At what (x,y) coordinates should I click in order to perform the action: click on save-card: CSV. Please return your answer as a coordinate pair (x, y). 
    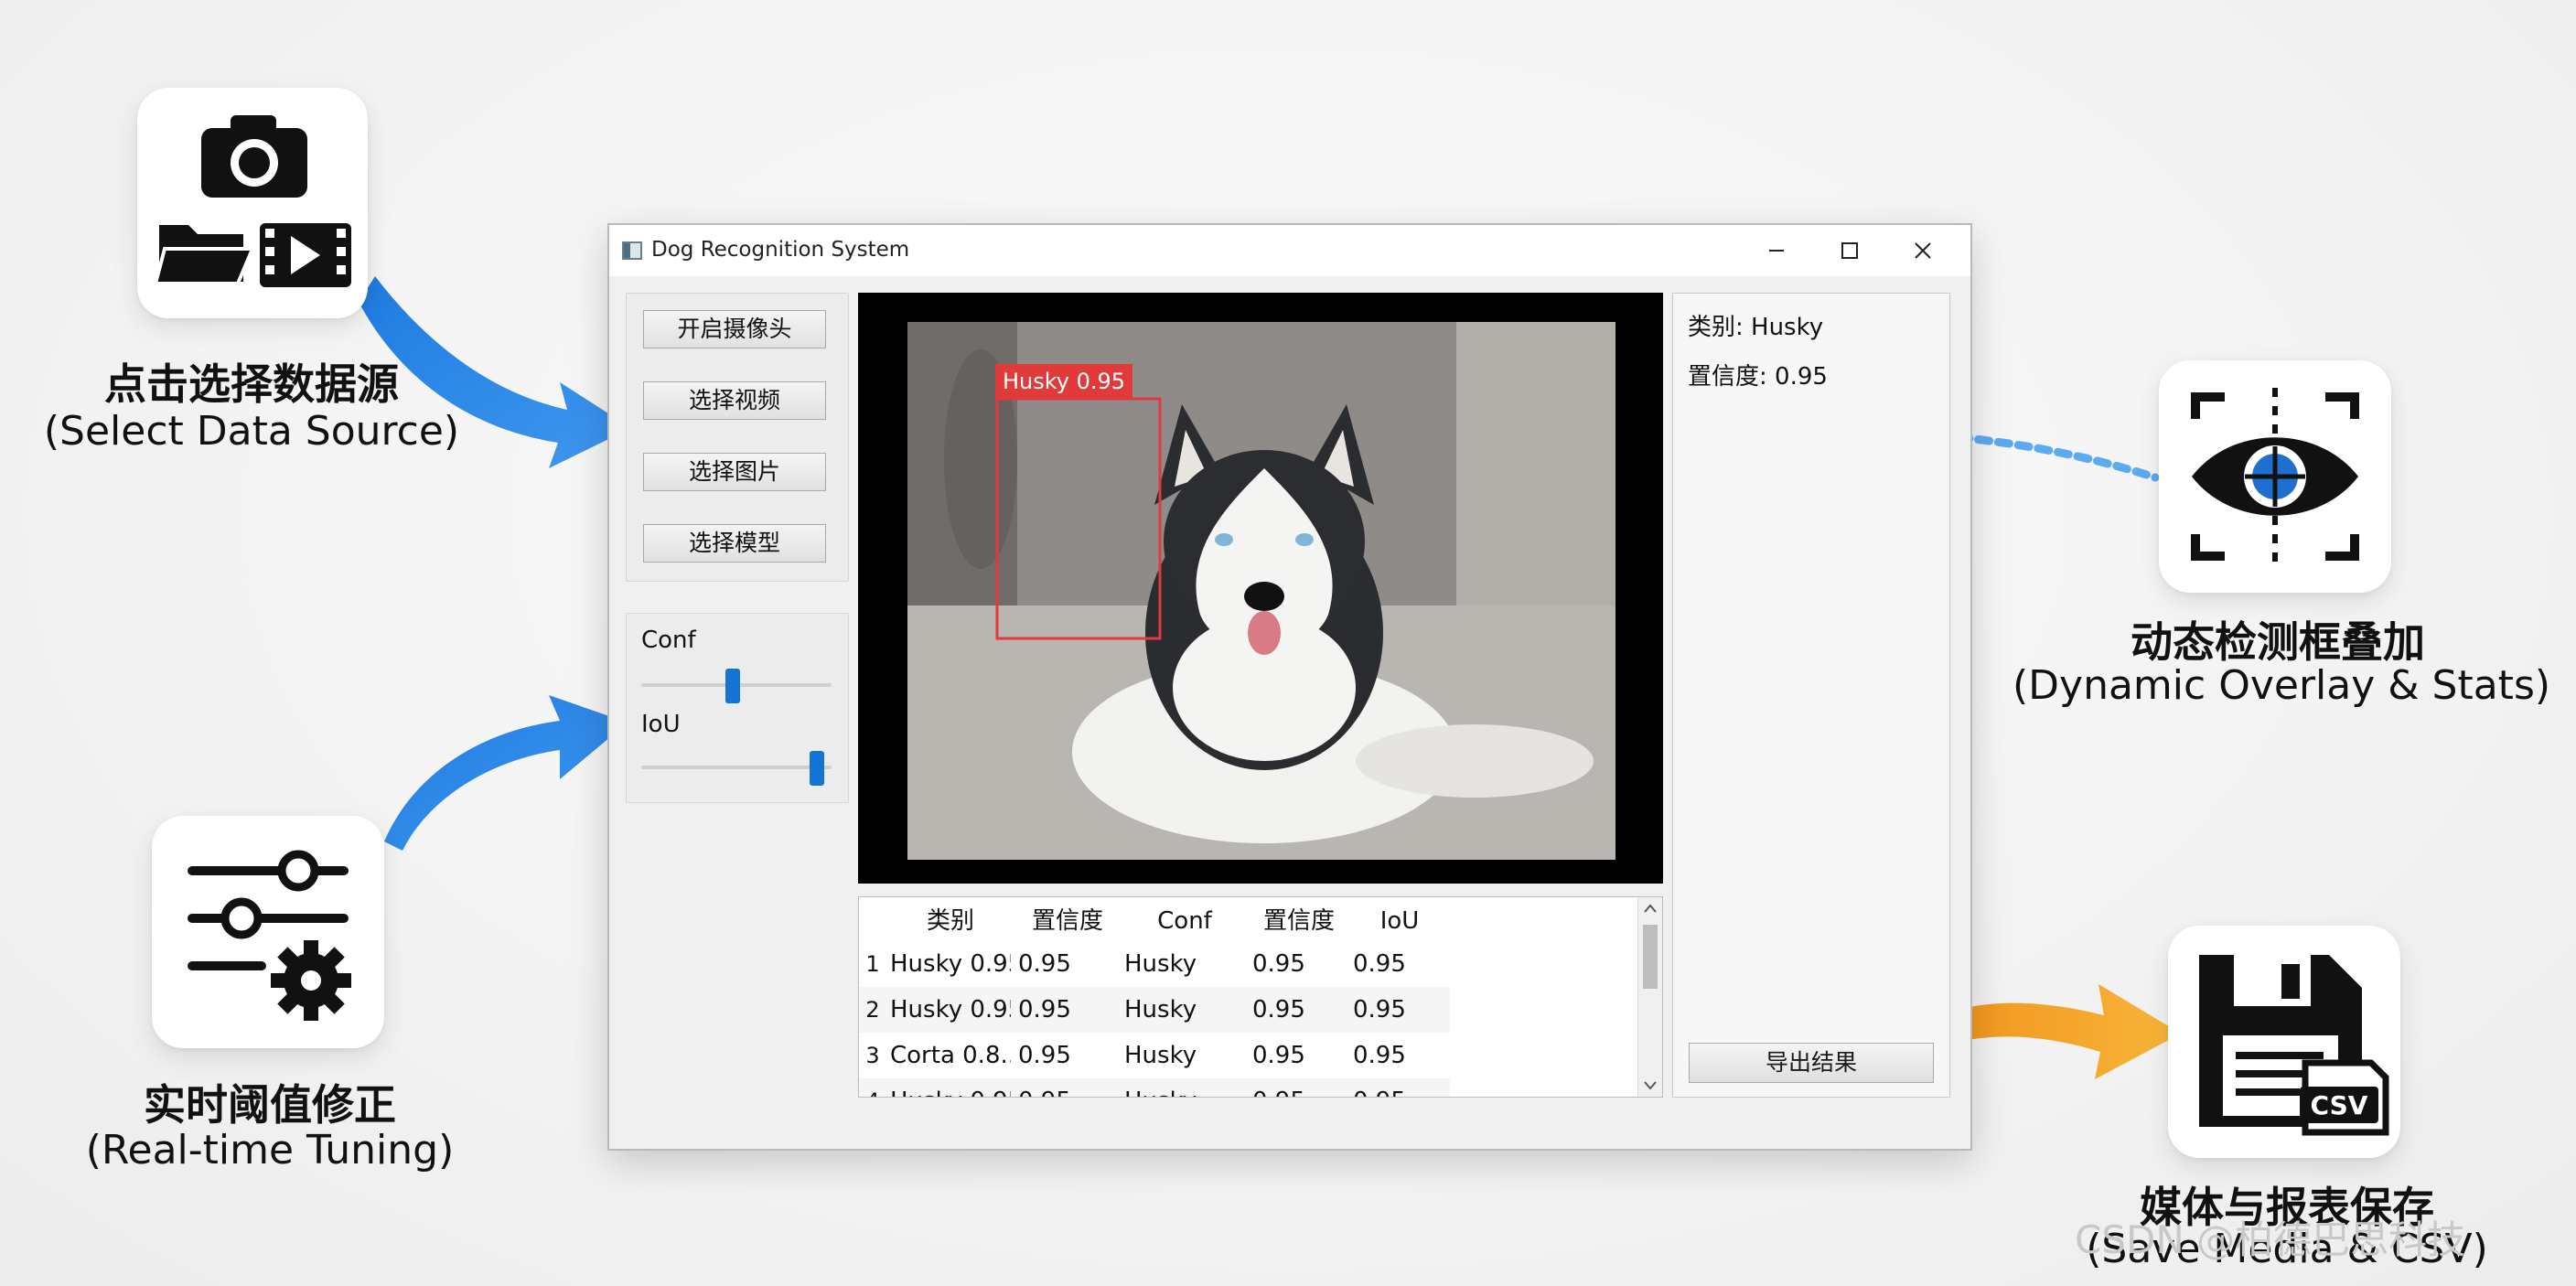
    Looking at the image, I should click on (2284, 1042).